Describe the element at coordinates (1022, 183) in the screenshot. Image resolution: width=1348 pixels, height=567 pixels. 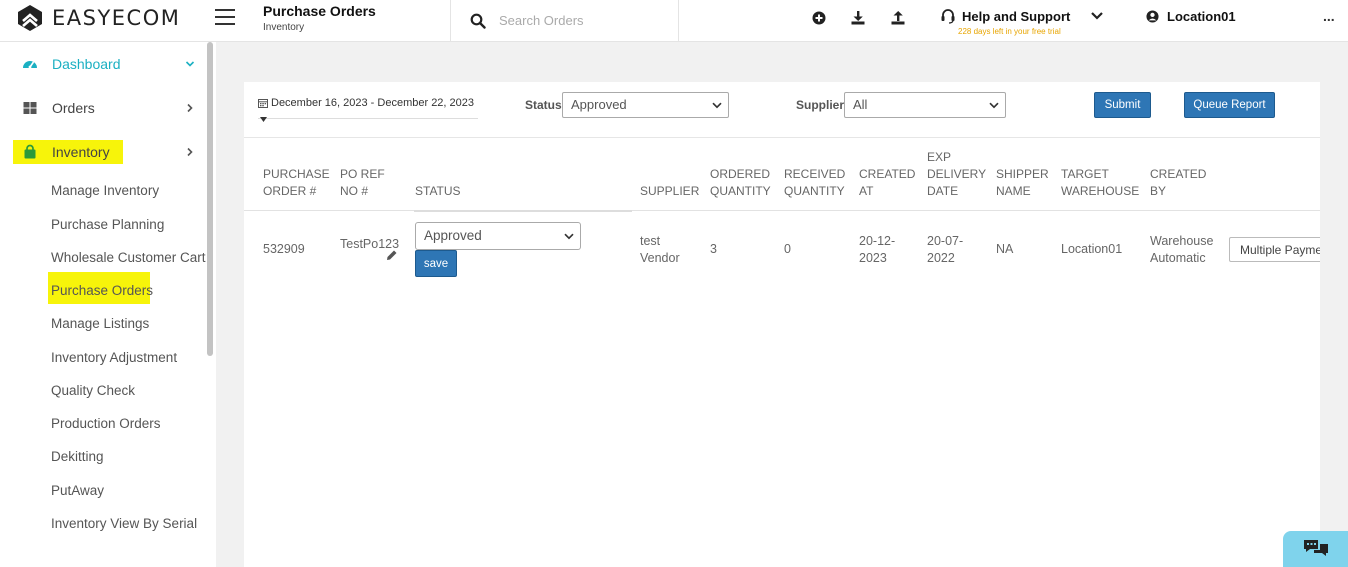
I see `col-header-shipper: SHIPPER NAME` at that location.